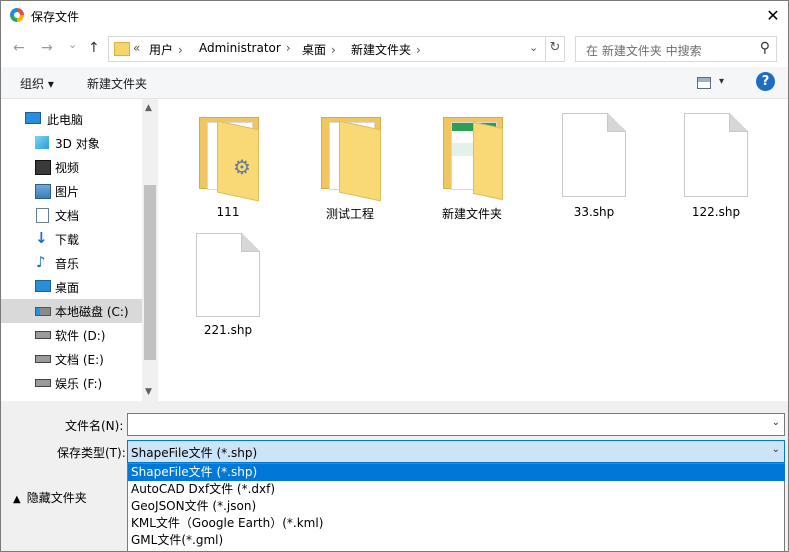 This screenshot has width=789, height=552. Describe the element at coordinates (55, 17) in the screenshot. I see `window-title: 保存文件` at that location.